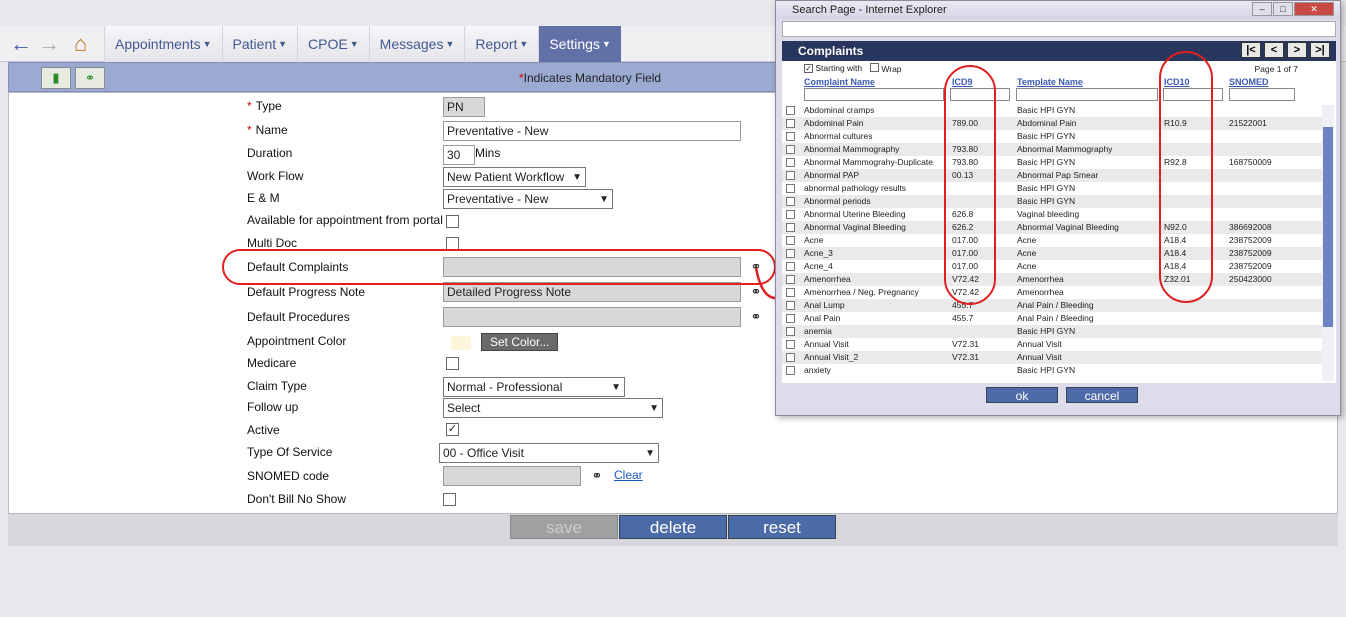  What do you see at coordinates (592, 131) in the screenshot?
I see `name-field: Preventative - New` at bounding box center [592, 131].